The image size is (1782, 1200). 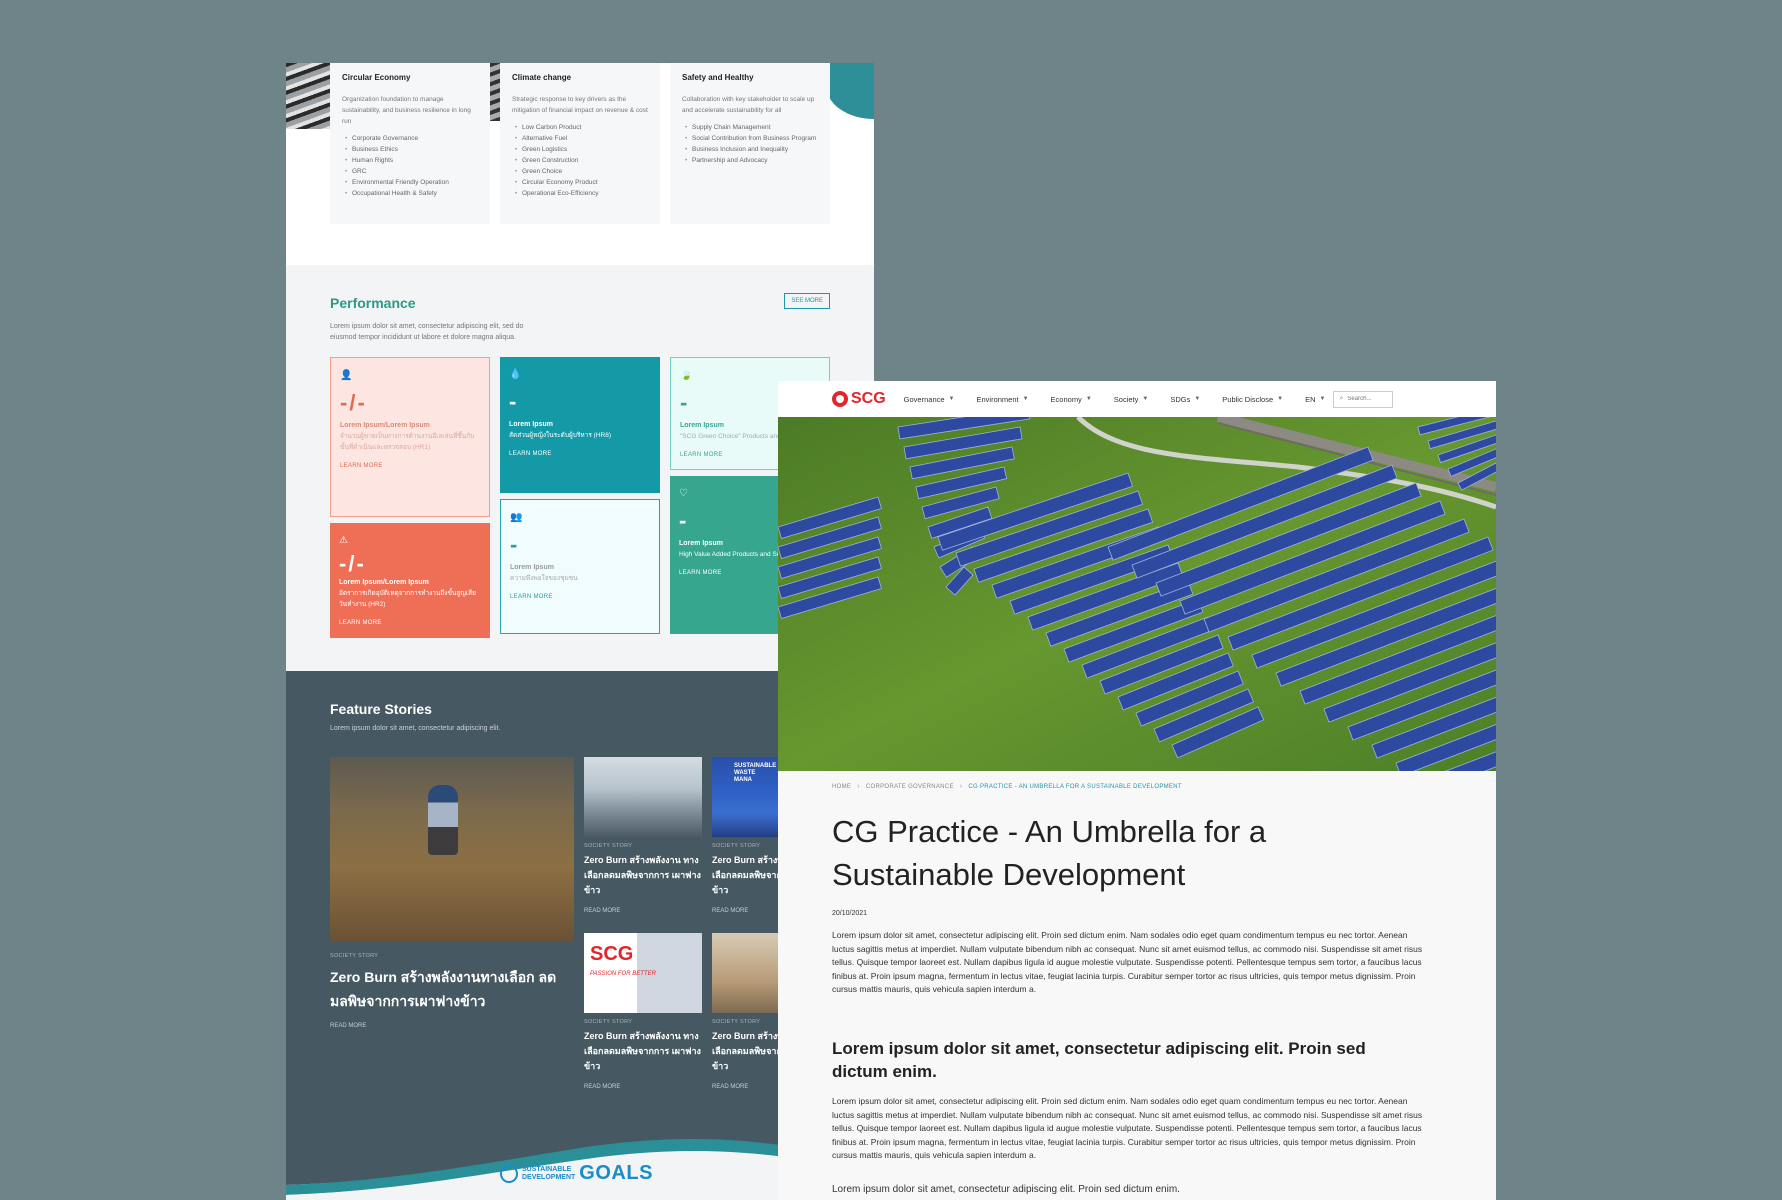 What do you see at coordinates (1137, 594) in the screenshot?
I see `hero-image-solar-farm` at bounding box center [1137, 594].